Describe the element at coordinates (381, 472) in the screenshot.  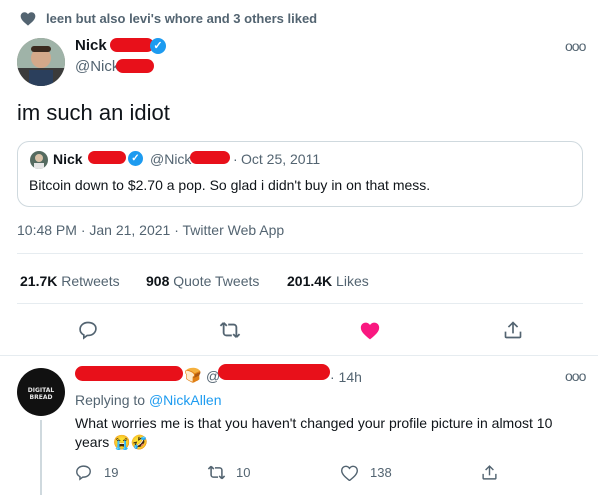
I see `like-count: 138` at that location.